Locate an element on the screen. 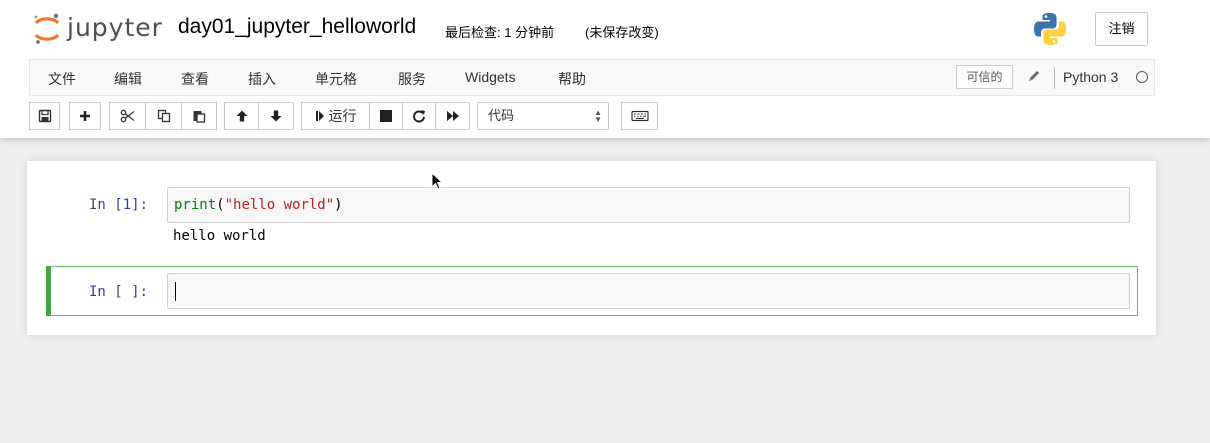 This screenshot has height=443, width=1210. jupyter-logo: jupyter is located at coordinates (99, 29).